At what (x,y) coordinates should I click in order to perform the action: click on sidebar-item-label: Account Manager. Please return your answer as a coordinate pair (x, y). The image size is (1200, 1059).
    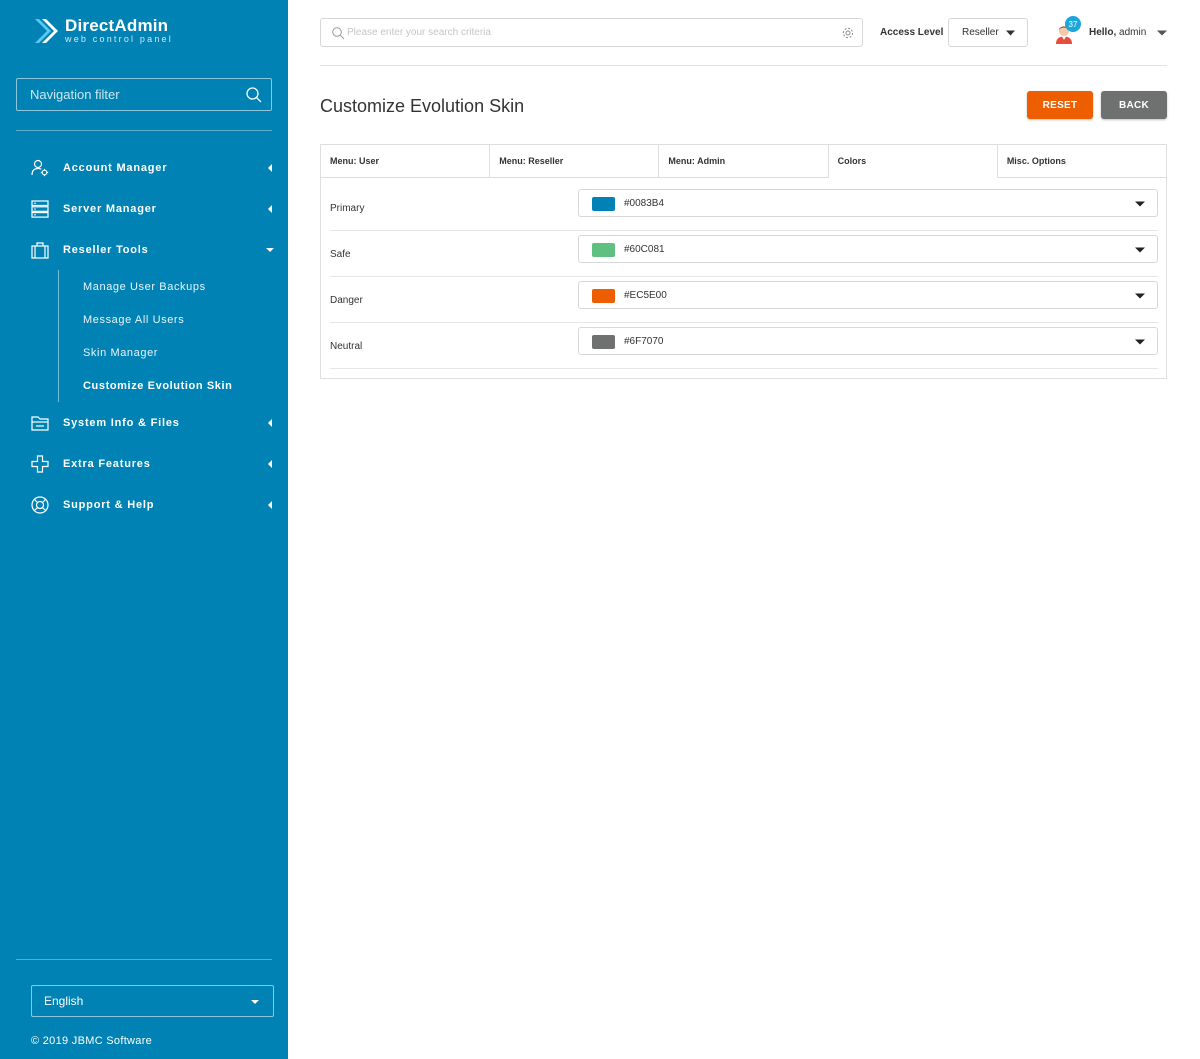
    Looking at the image, I should click on (115, 168).